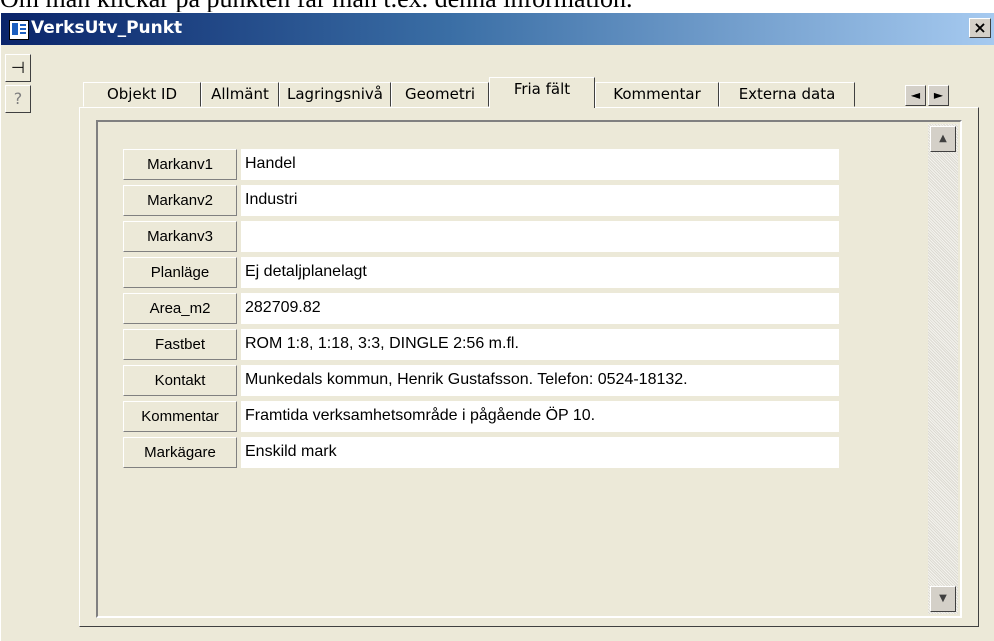 This screenshot has width=994, height=641. Describe the element at coordinates (18, 99) in the screenshot. I see `help-icon: ?` at that location.